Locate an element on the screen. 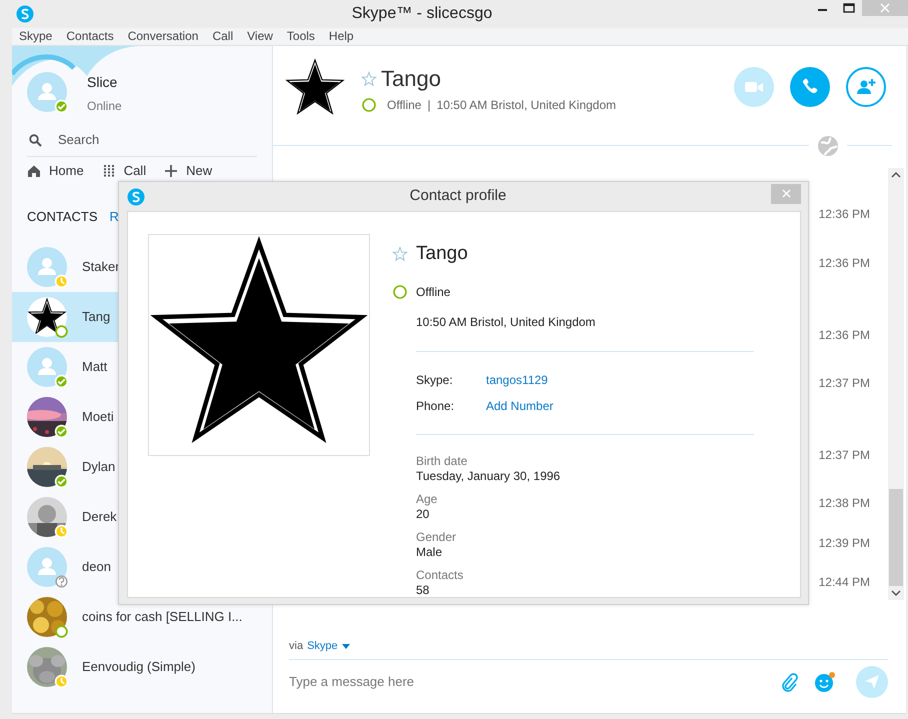  field-link: Add Number is located at coordinates (520, 405).